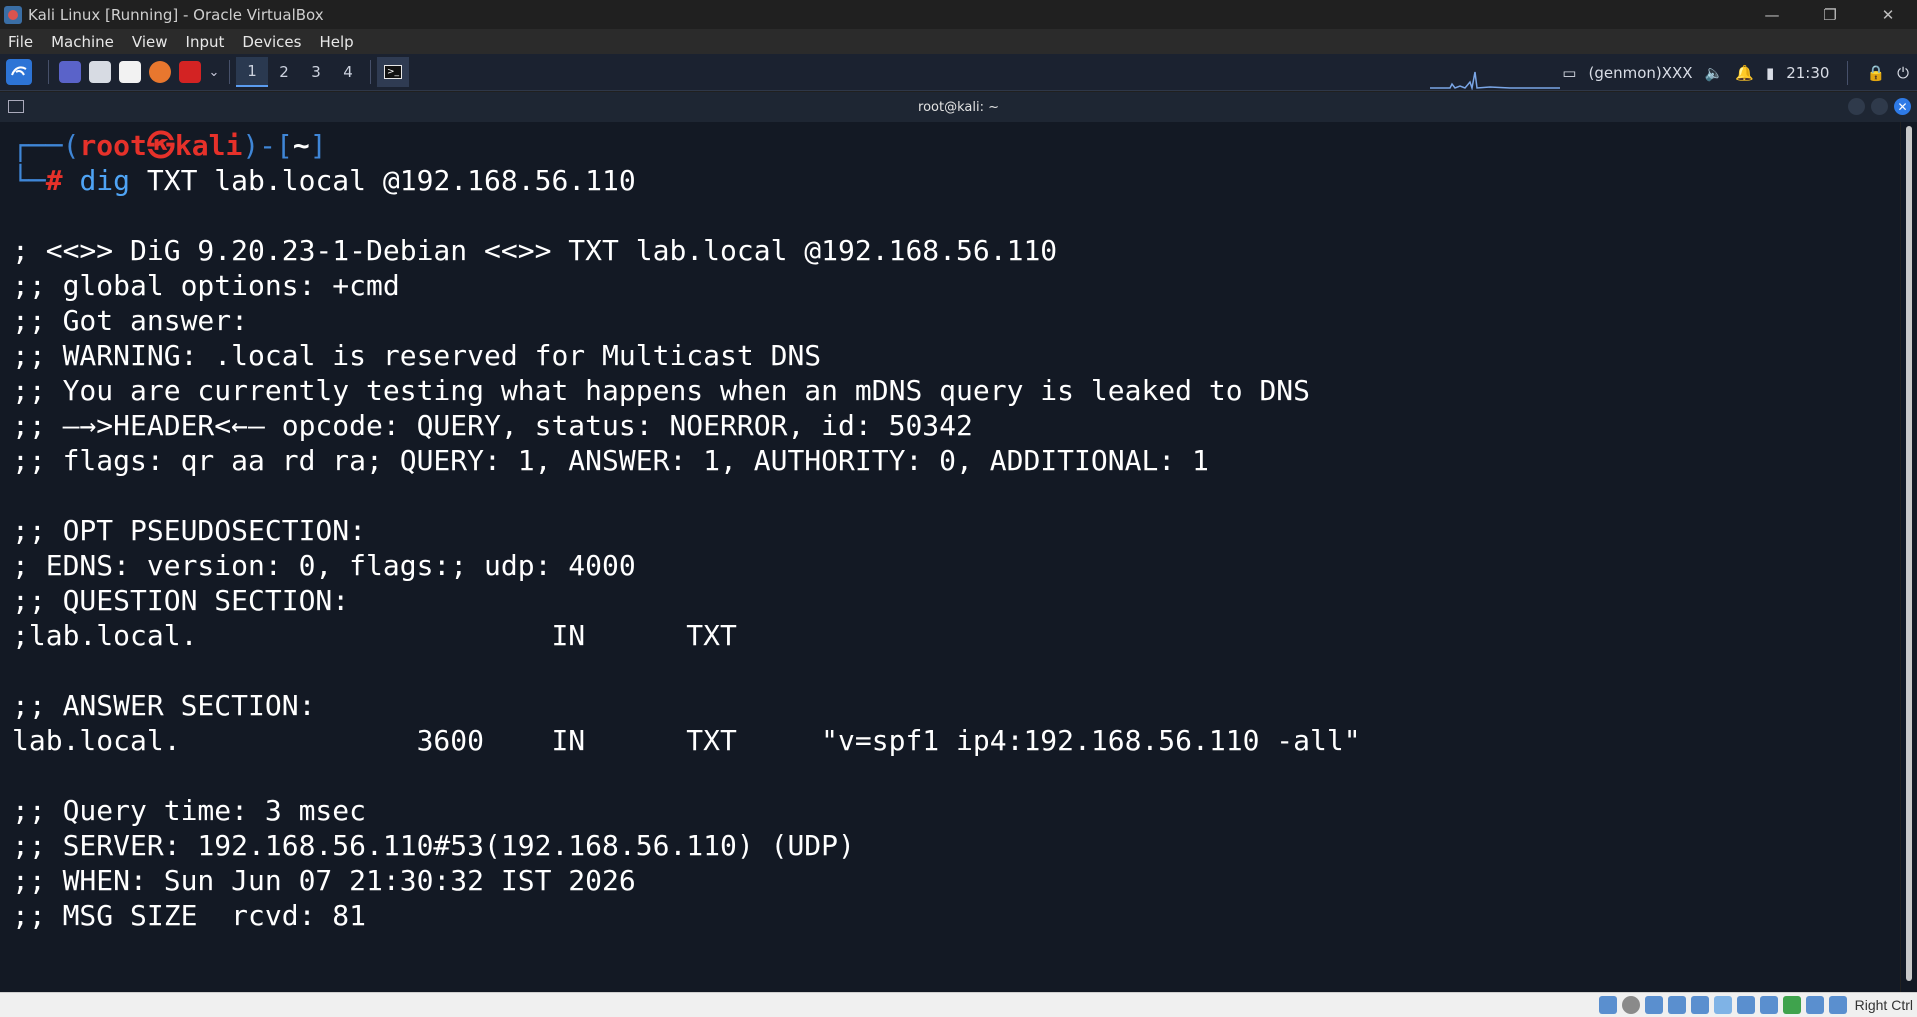 The image size is (1917, 1017). I want to click on usb-icon, so click(1700, 1005).